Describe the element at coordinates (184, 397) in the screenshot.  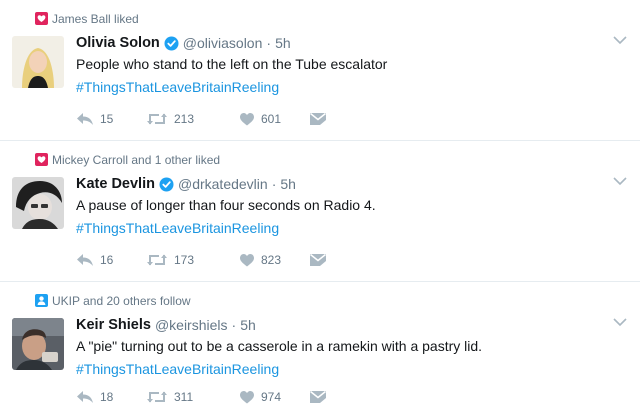
I see `retweet-count: 311` at that location.